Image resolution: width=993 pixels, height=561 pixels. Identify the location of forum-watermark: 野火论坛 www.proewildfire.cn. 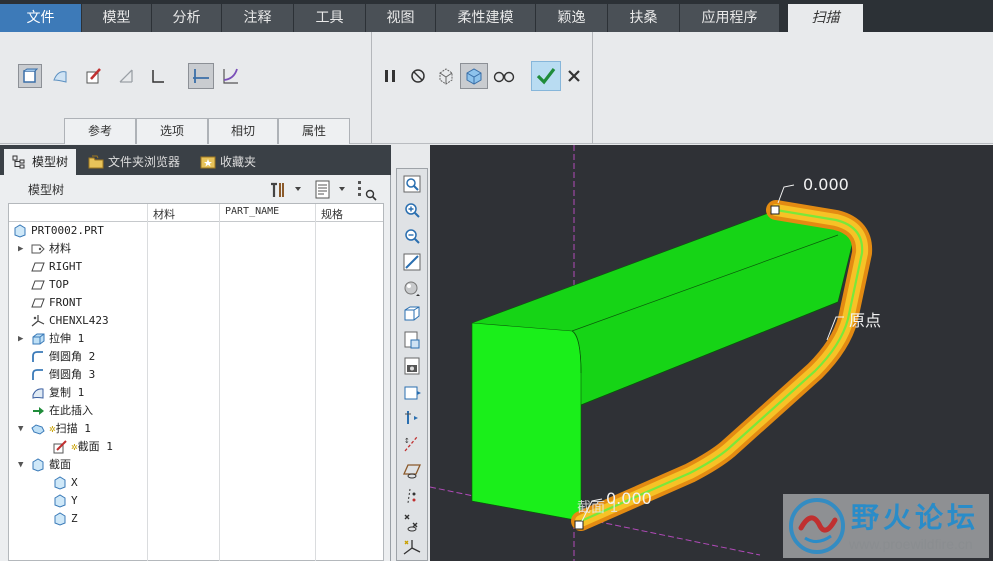
(886, 526).